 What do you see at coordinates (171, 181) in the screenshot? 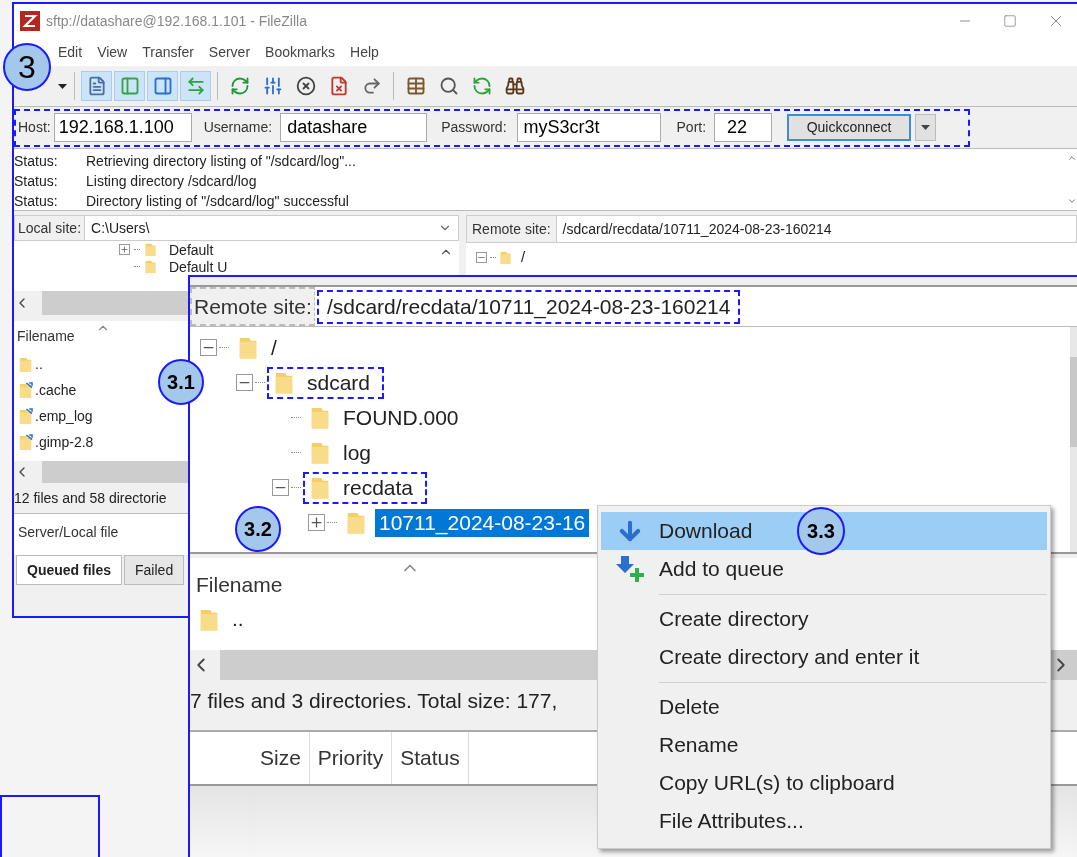
I see `log-message: Listing directory /sdcard/log` at bounding box center [171, 181].